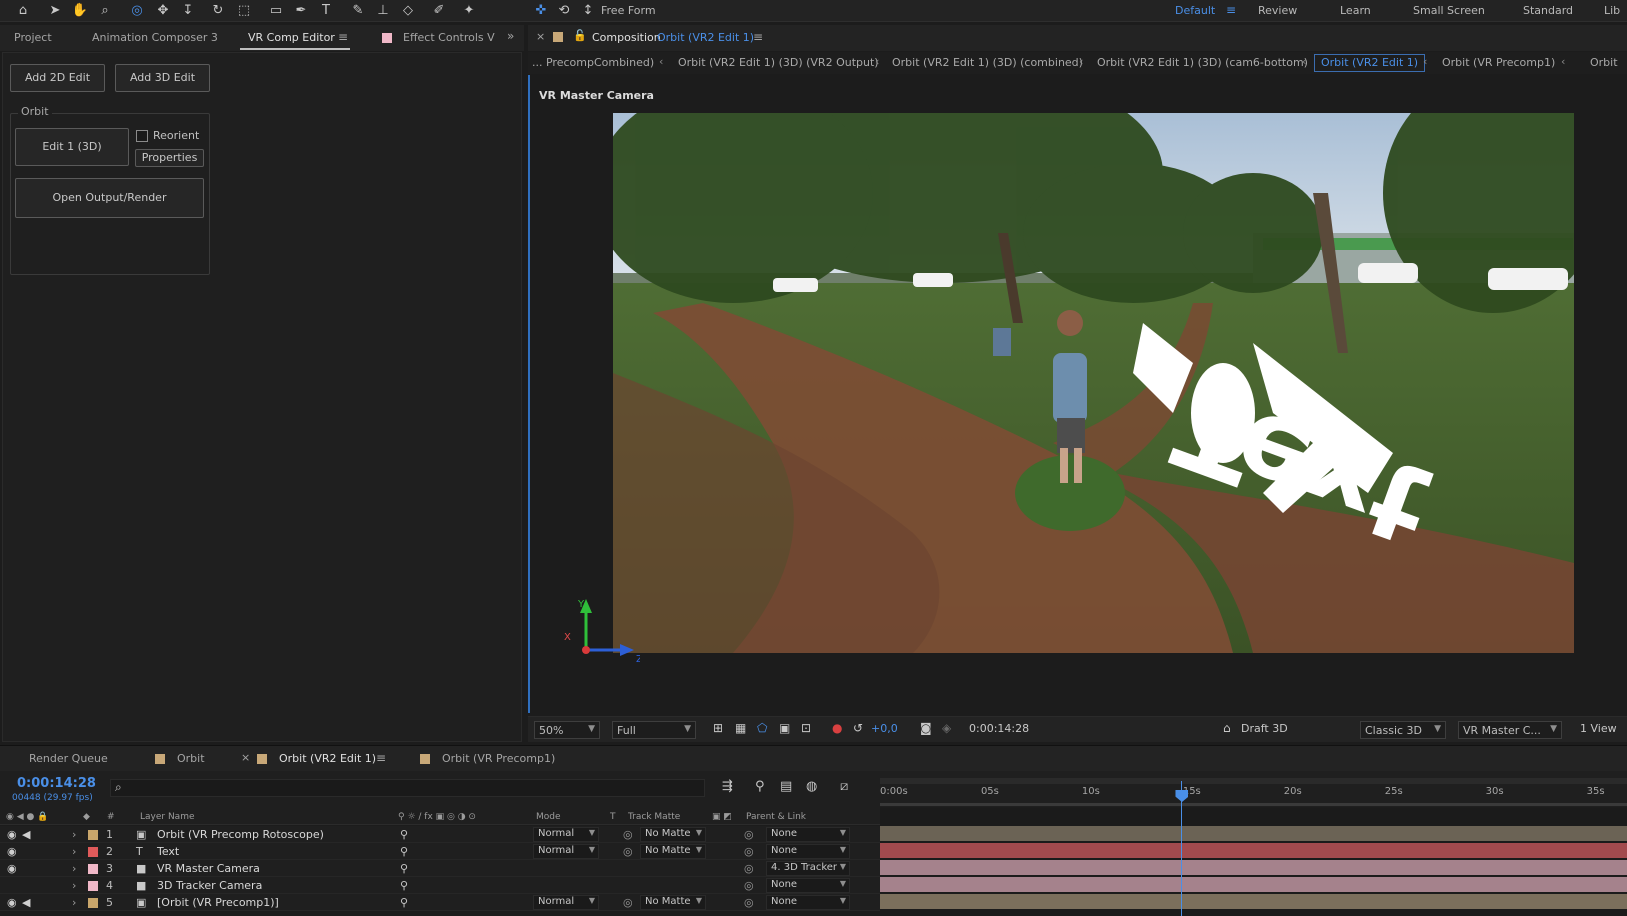  I want to click on comp-flowchart-icon: ⇶, so click(727, 786).